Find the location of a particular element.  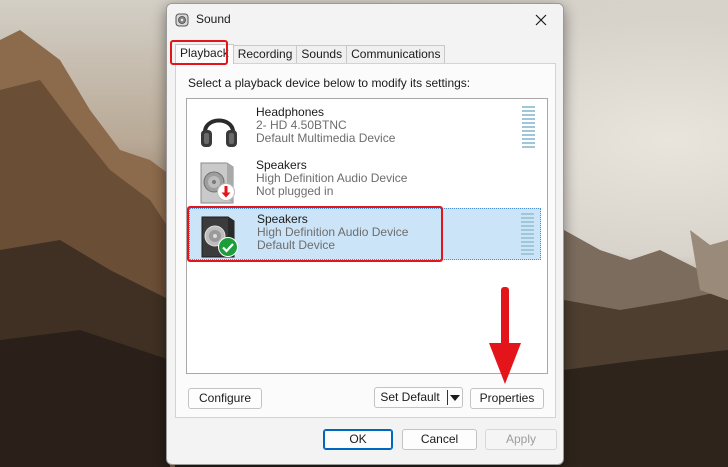

set-default-split-button: Set Default is located at coordinates (418, 397).